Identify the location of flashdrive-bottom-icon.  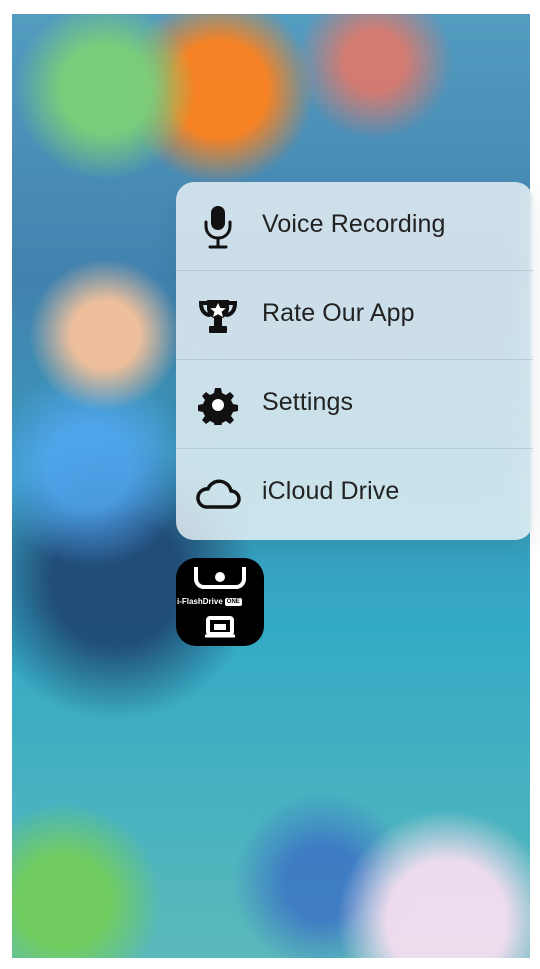
(220, 627).